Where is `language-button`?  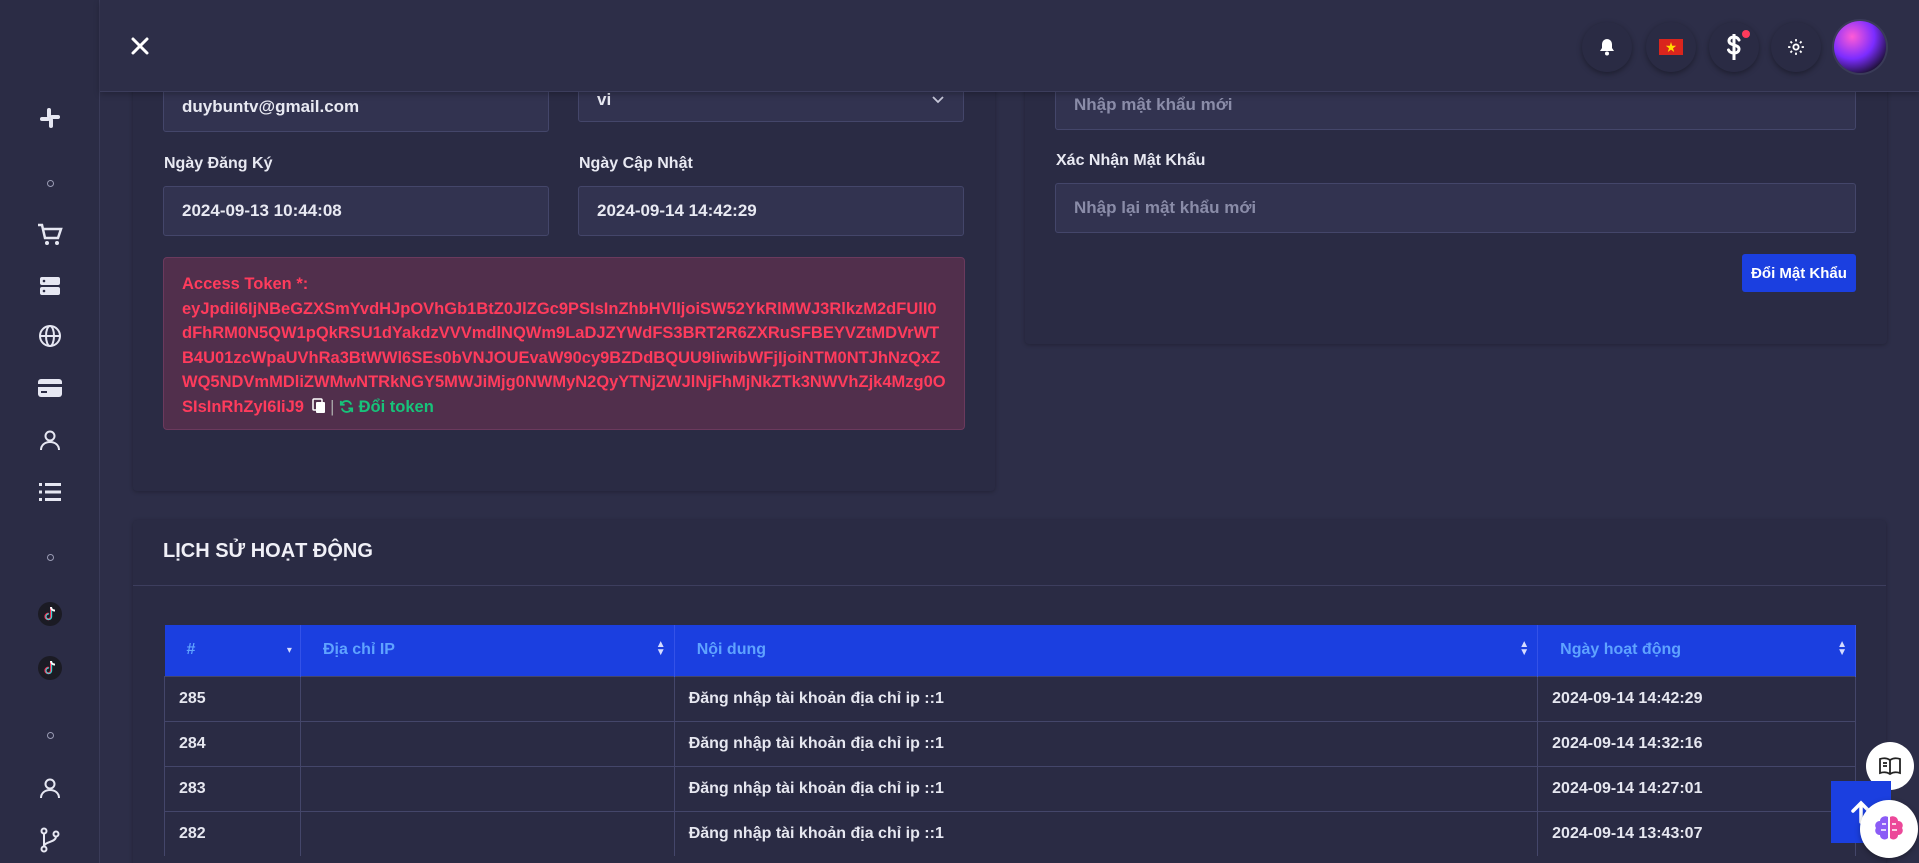
language-button is located at coordinates (1671, 47).